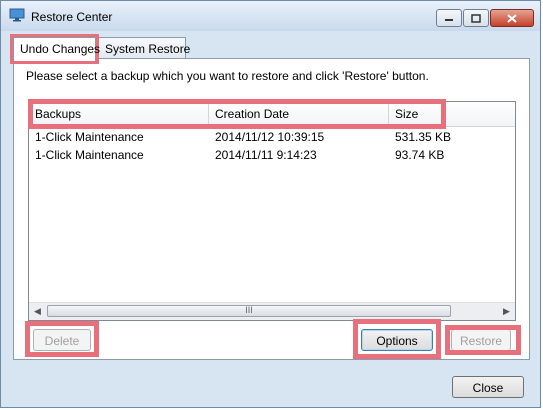  I want to click on column-header-creation-date: Creation Date, so click(299, 114).